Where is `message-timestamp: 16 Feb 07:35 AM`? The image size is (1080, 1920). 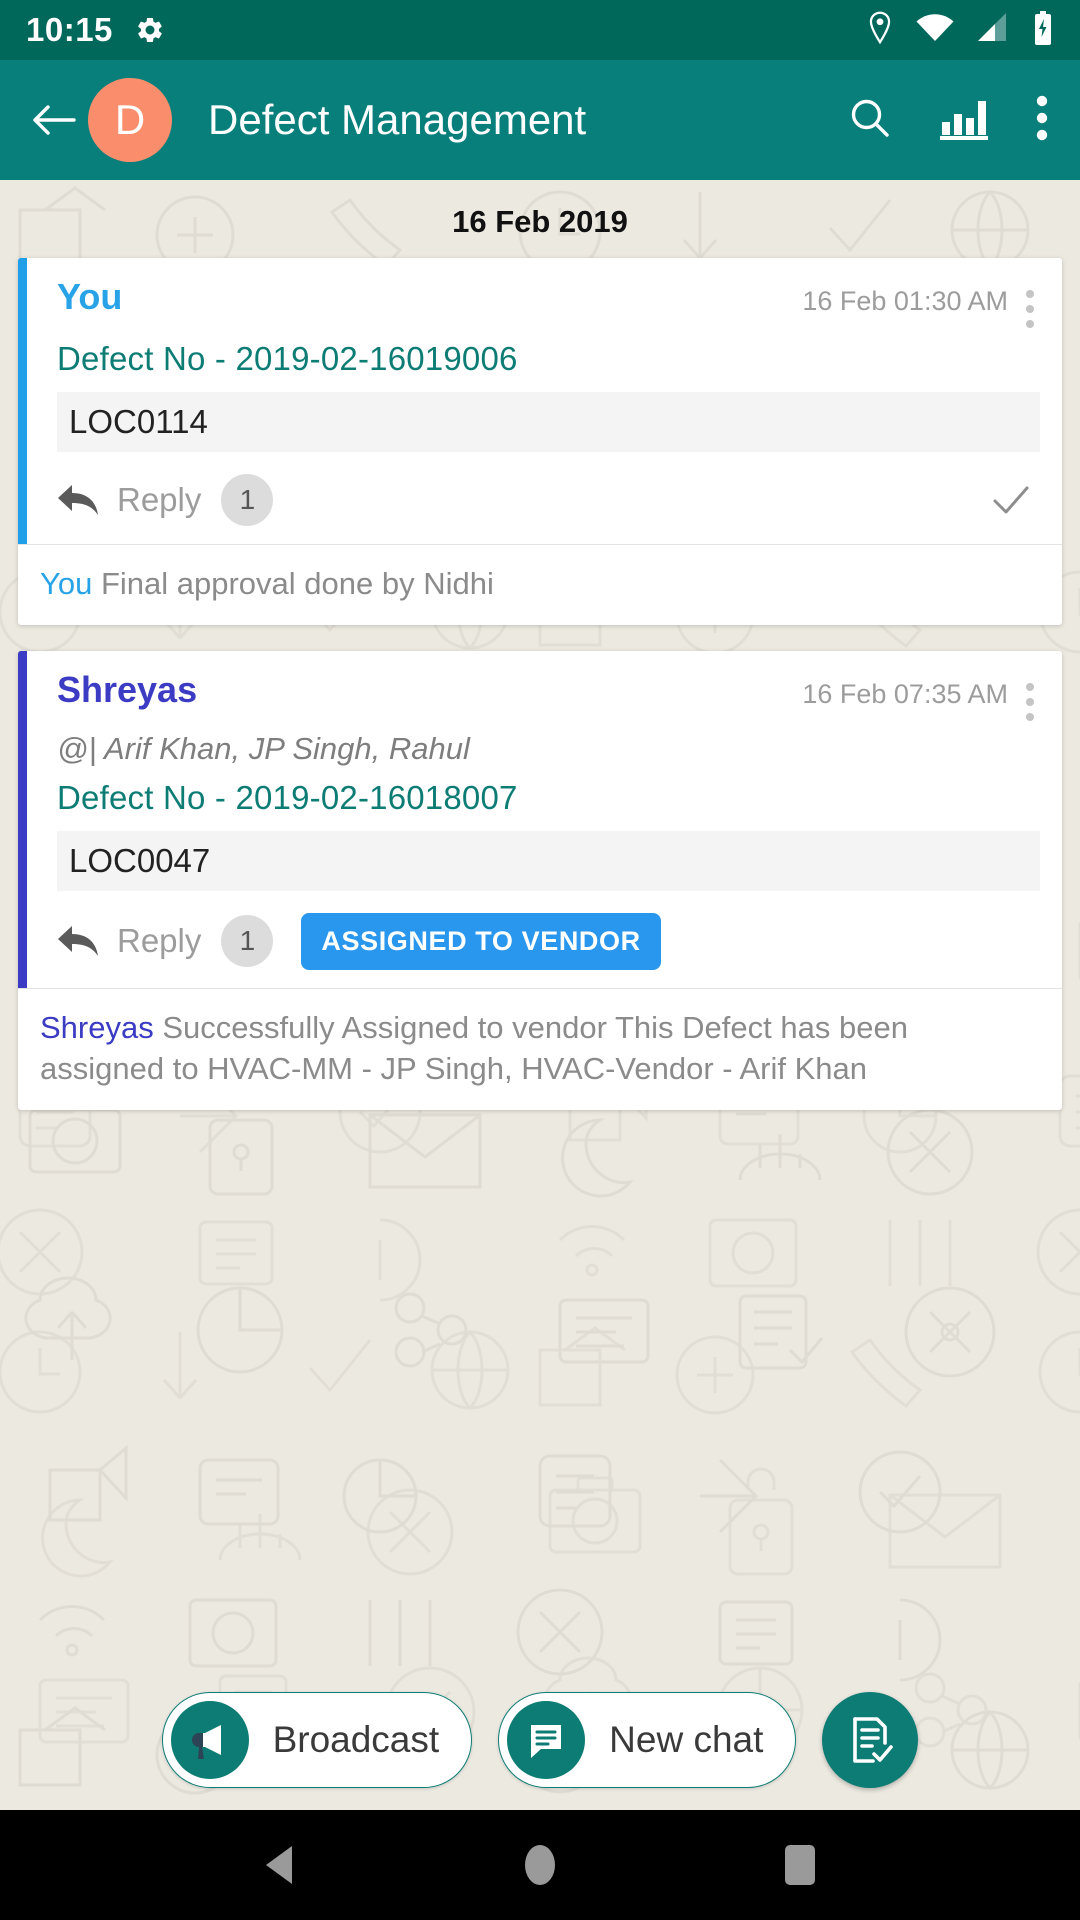
message-timestamp: 16 Feb 07:35 AM is located at coordinates (905, 693).